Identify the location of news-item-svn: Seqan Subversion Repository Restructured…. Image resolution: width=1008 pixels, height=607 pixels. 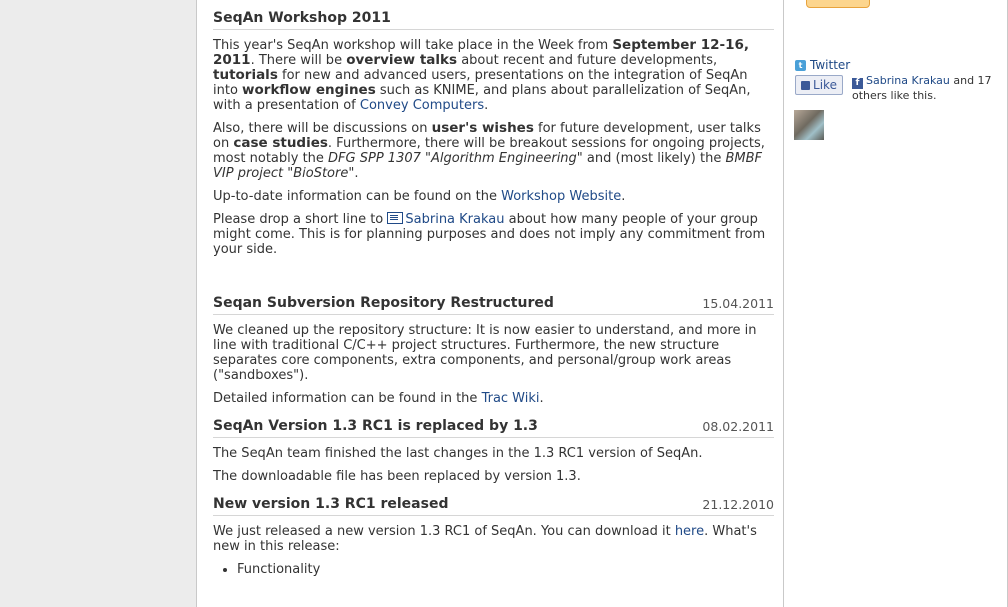
(493, 350).